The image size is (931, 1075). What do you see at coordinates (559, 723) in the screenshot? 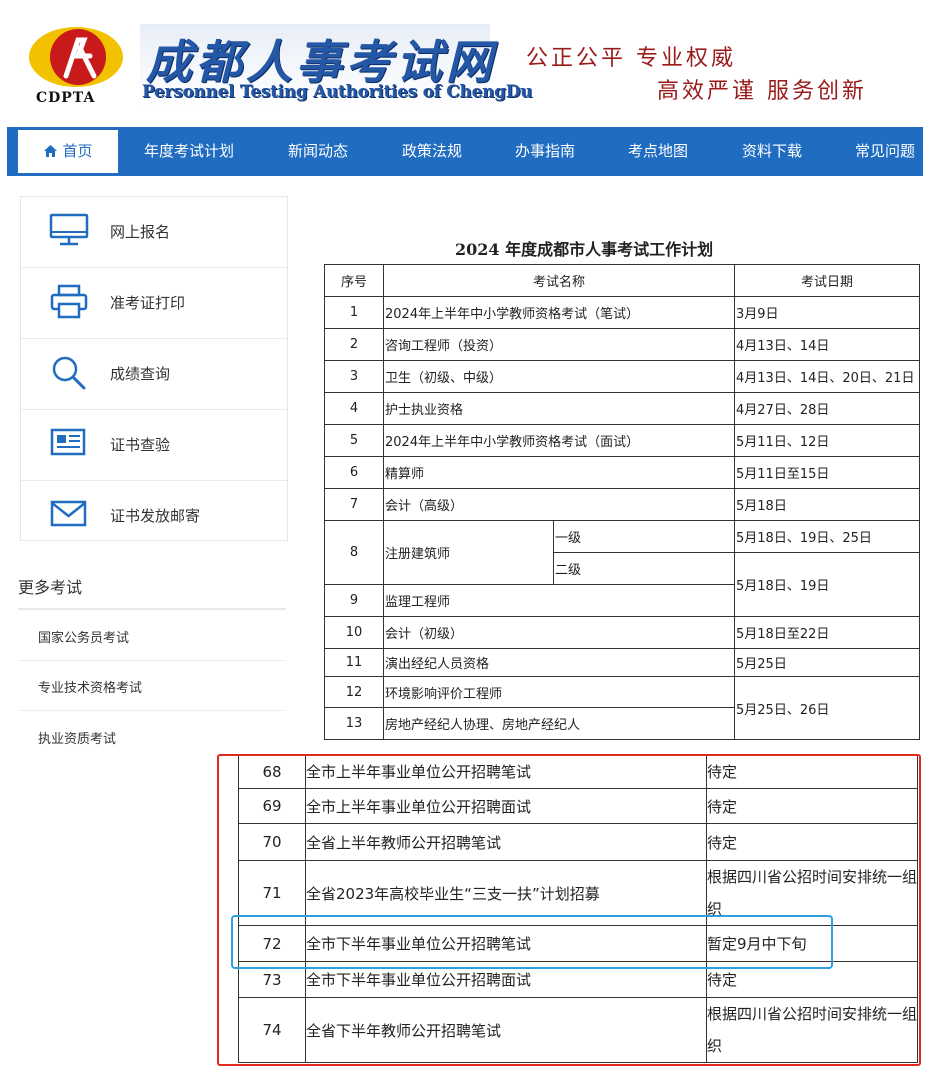
I see `row-name: 房地产经纪人协理、房地产经纪人` at bounding box center [559, 723].